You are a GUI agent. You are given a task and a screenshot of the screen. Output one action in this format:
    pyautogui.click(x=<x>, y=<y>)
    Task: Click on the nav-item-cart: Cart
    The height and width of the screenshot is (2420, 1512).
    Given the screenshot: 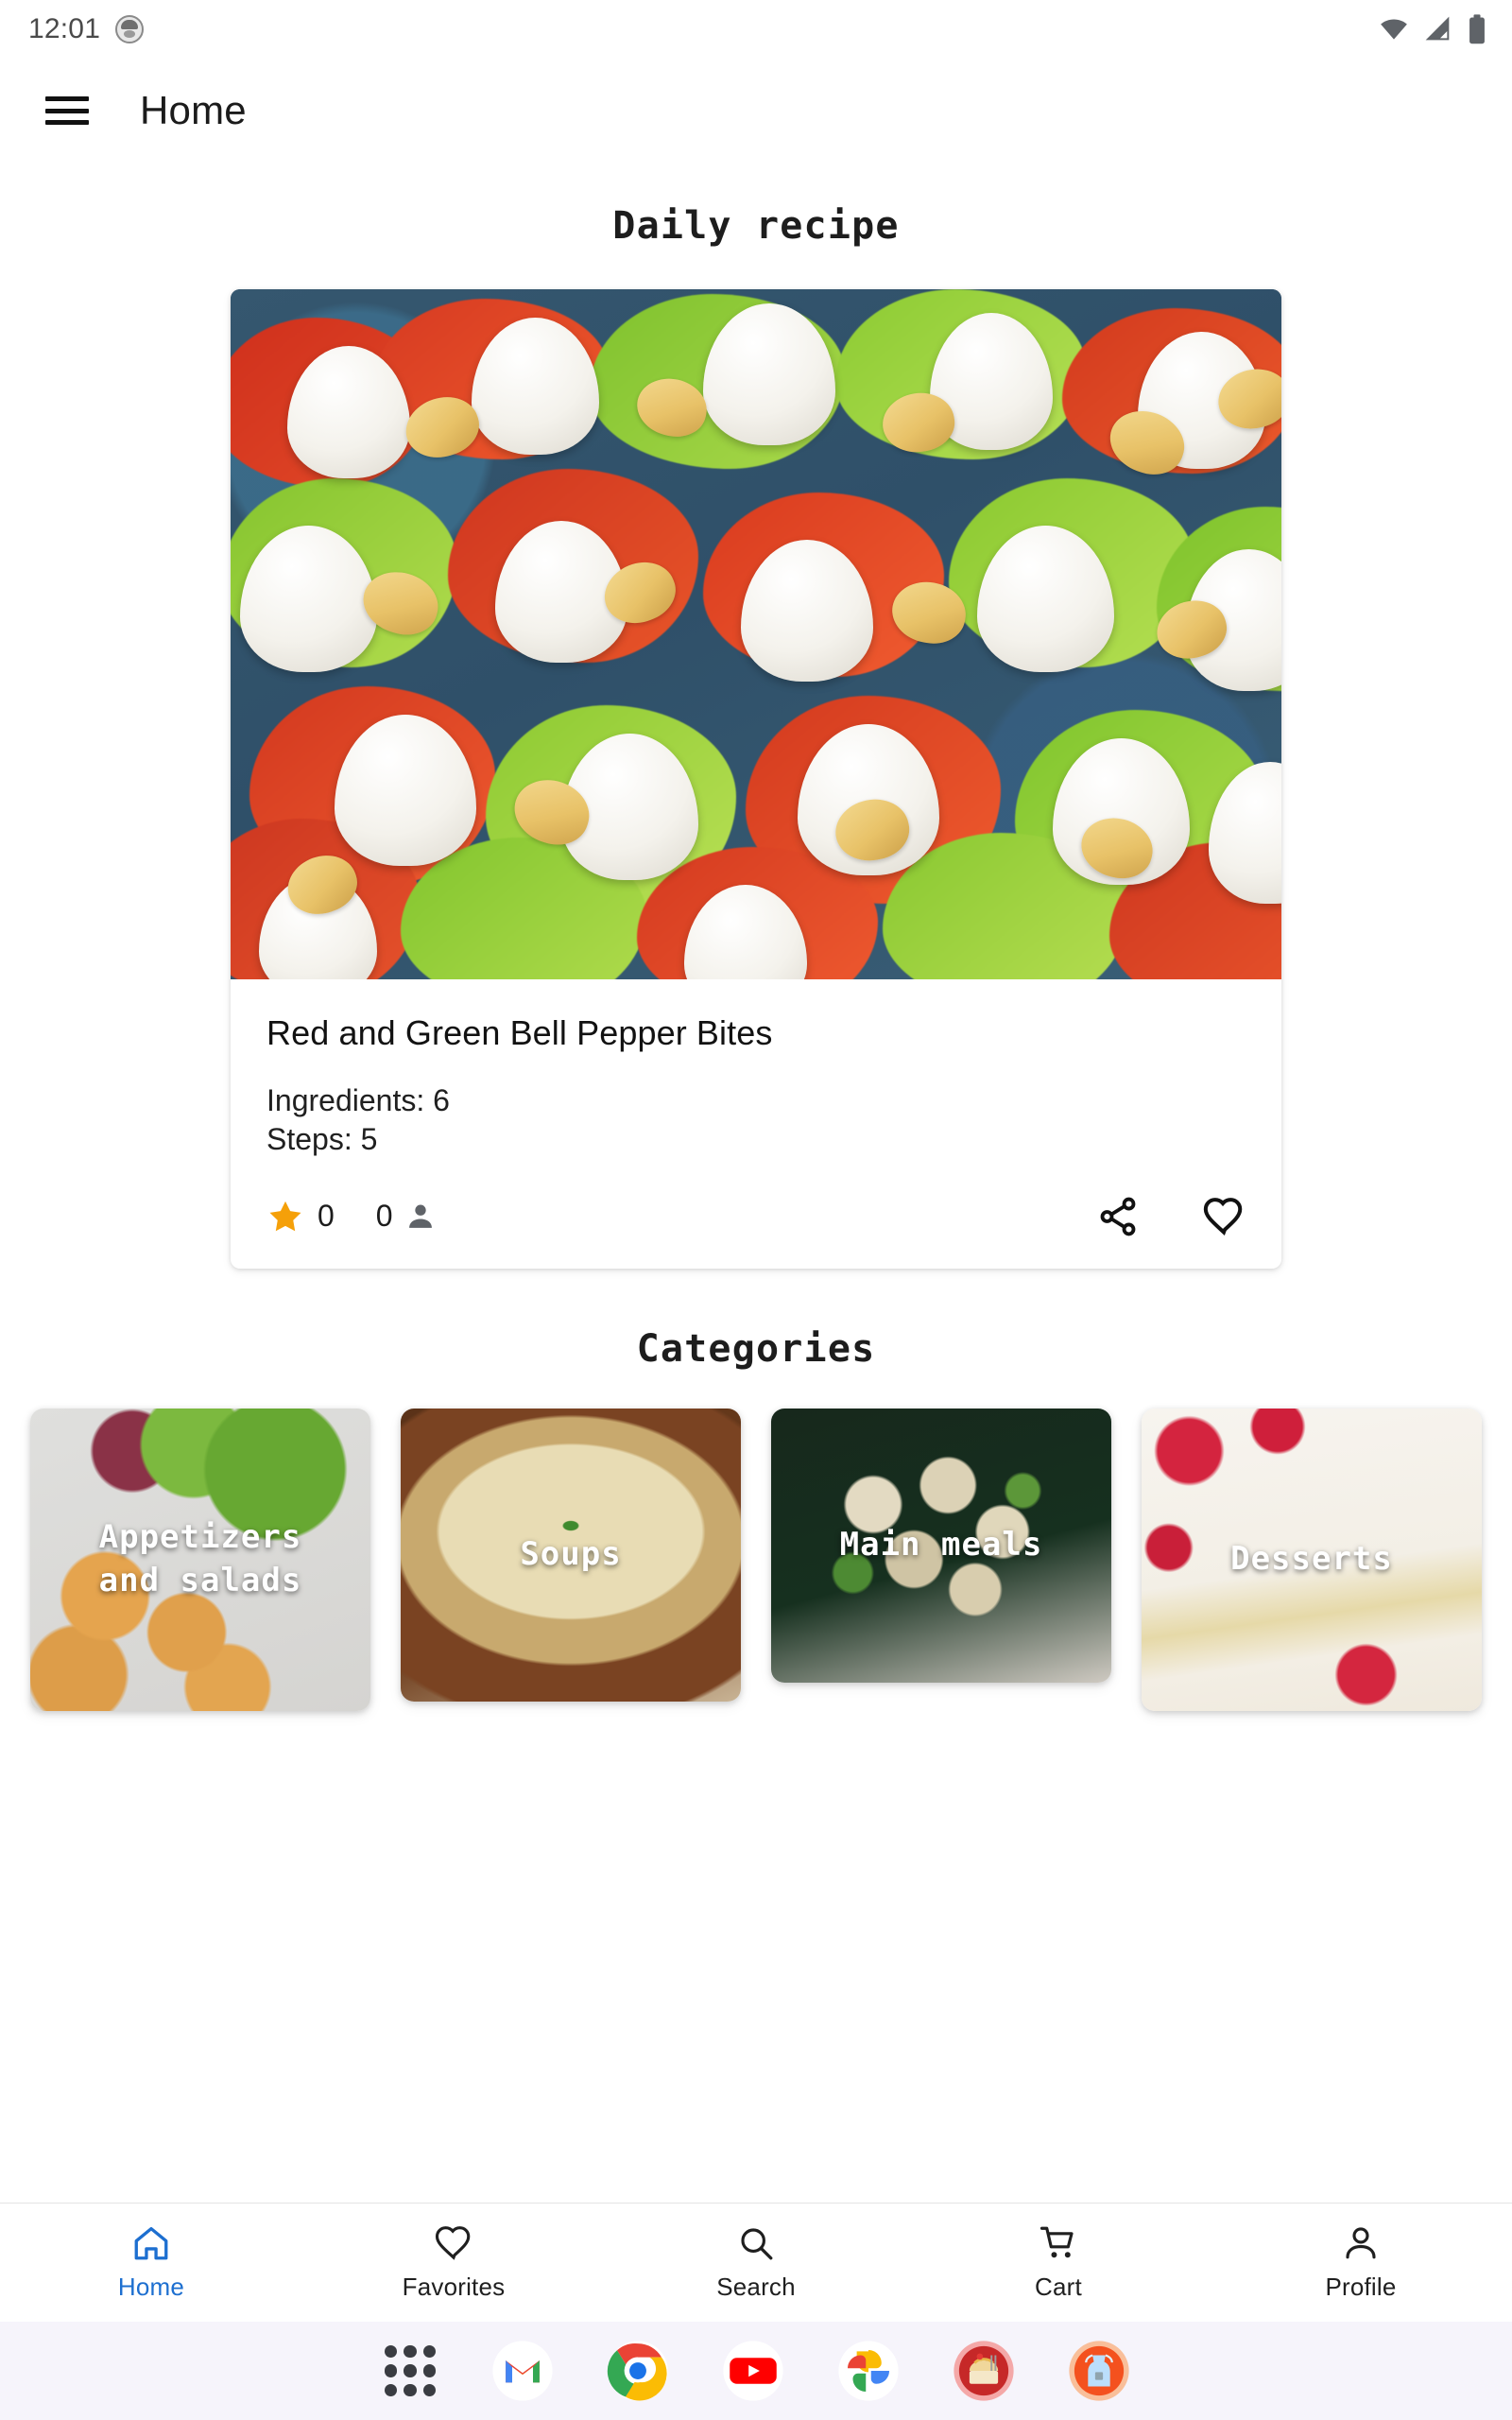 What is the action you would take?
    pyautogui.click(x=1058, y=2262)
    